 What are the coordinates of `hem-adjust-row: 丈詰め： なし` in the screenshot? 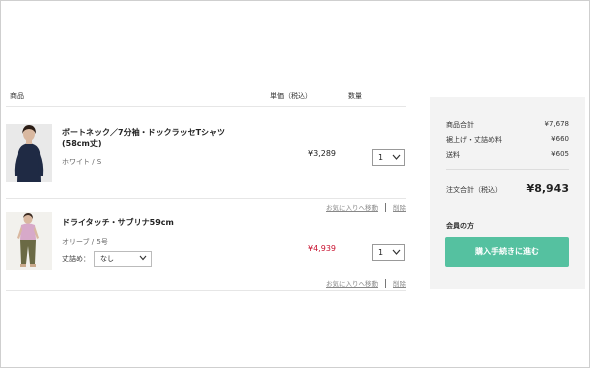 It's located at (107, 259).